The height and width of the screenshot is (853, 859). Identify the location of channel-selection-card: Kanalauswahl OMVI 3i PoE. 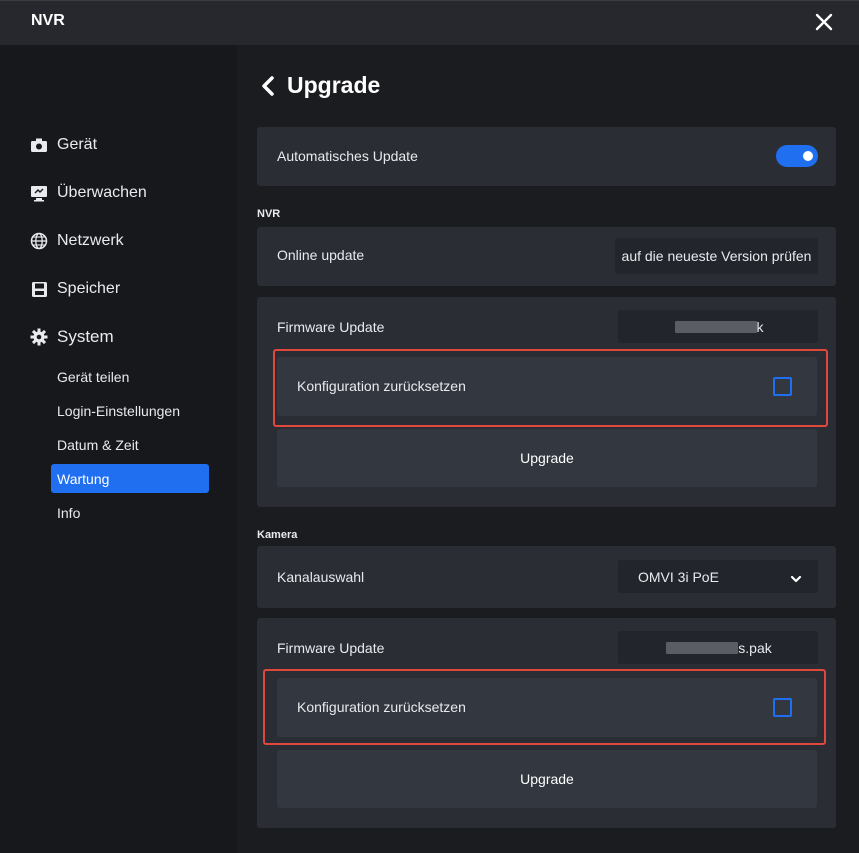
(546, 577).